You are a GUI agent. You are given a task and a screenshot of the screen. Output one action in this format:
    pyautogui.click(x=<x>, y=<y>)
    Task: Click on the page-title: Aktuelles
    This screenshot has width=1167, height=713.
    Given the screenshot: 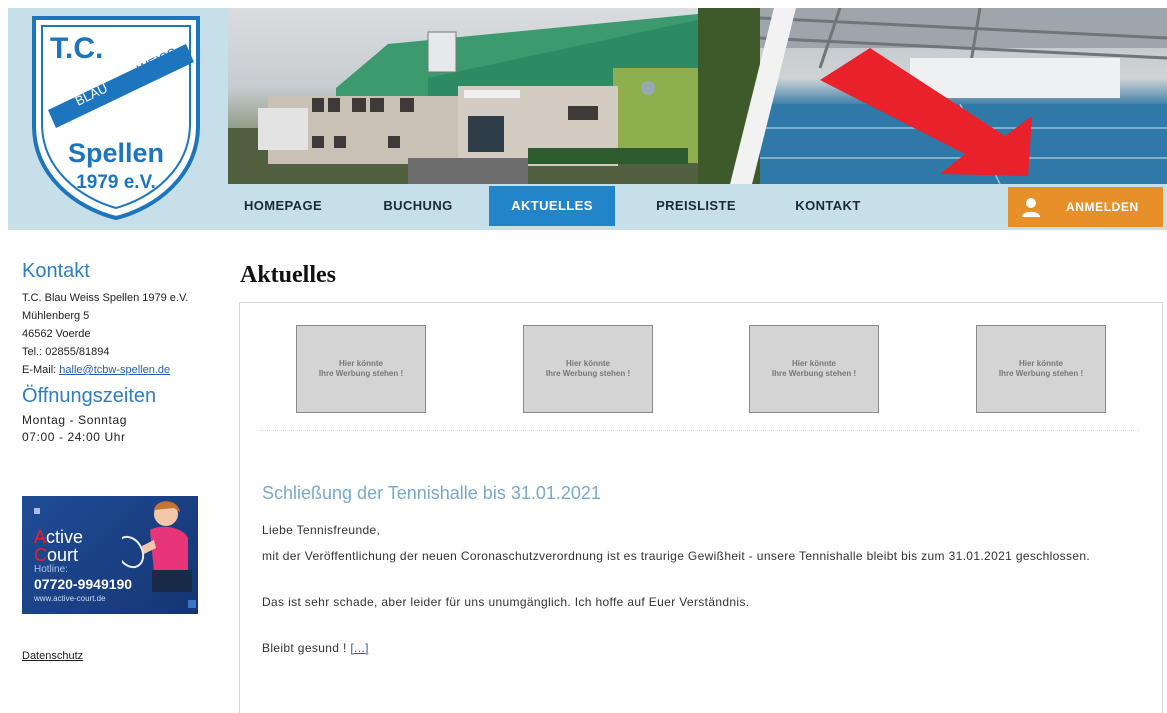 What is the action you would take?
    pyautogui.click(x=288, y=275)
    